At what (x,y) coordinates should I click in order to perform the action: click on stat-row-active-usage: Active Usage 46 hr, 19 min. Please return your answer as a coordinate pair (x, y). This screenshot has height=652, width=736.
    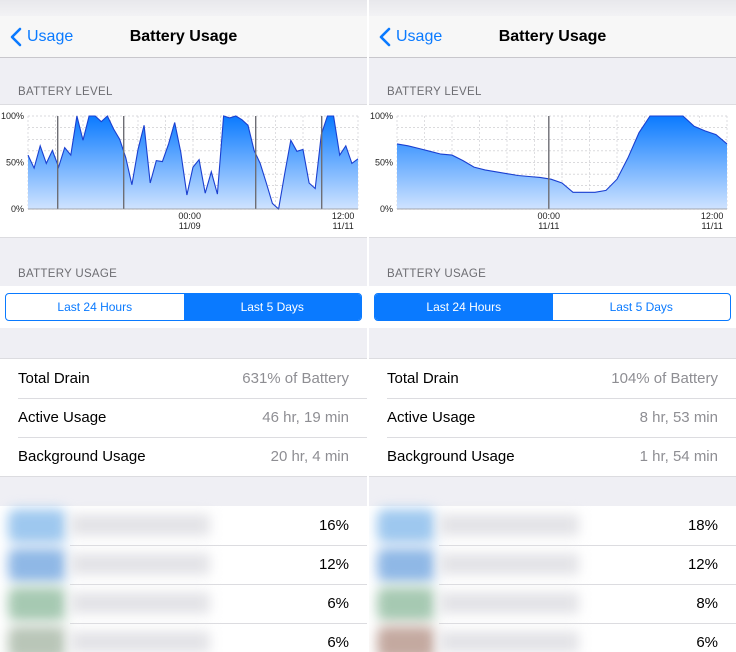
    Looking at the image, I should click on (183, 417).